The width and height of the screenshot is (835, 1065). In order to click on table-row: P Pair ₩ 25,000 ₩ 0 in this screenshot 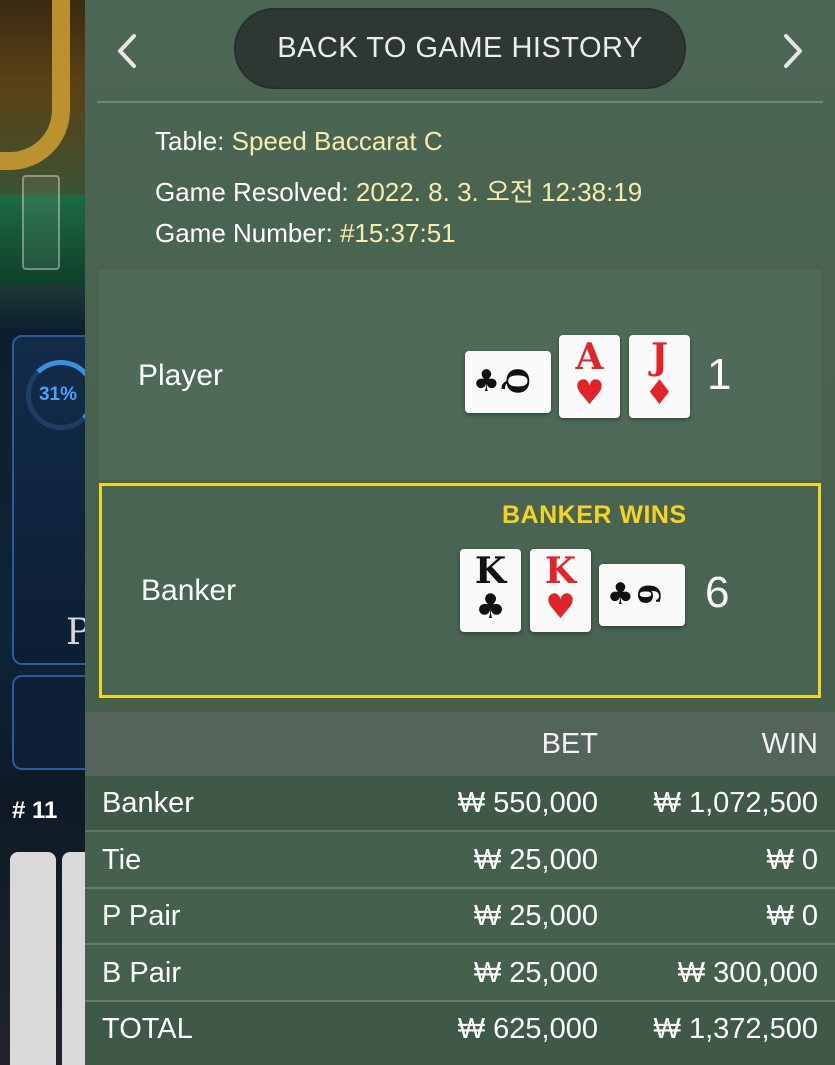, I will do `click(460, 917)`.